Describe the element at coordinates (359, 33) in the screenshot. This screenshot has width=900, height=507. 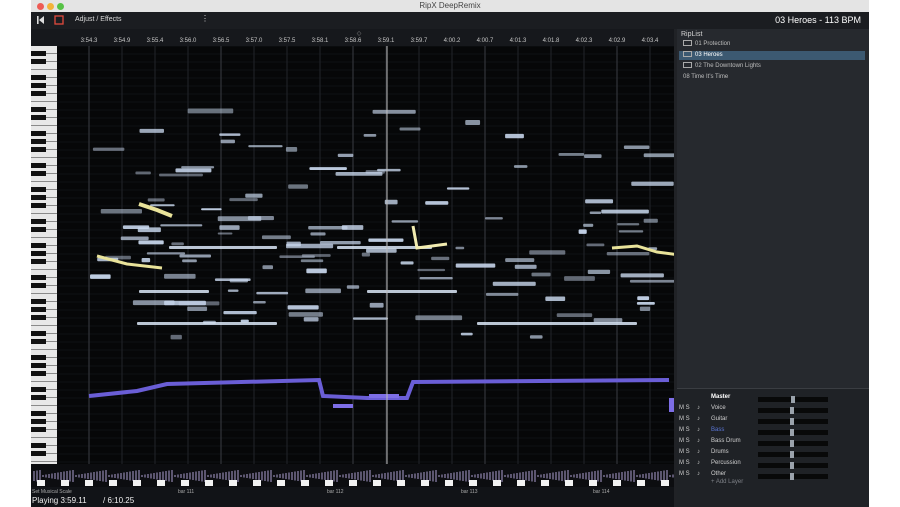
I see `playhead-marker-icon: ◇` at that location.